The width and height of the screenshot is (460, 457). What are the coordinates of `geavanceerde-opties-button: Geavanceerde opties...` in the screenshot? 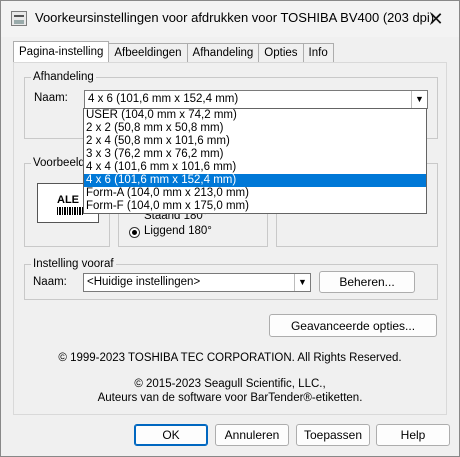 It's located at (353, 325).